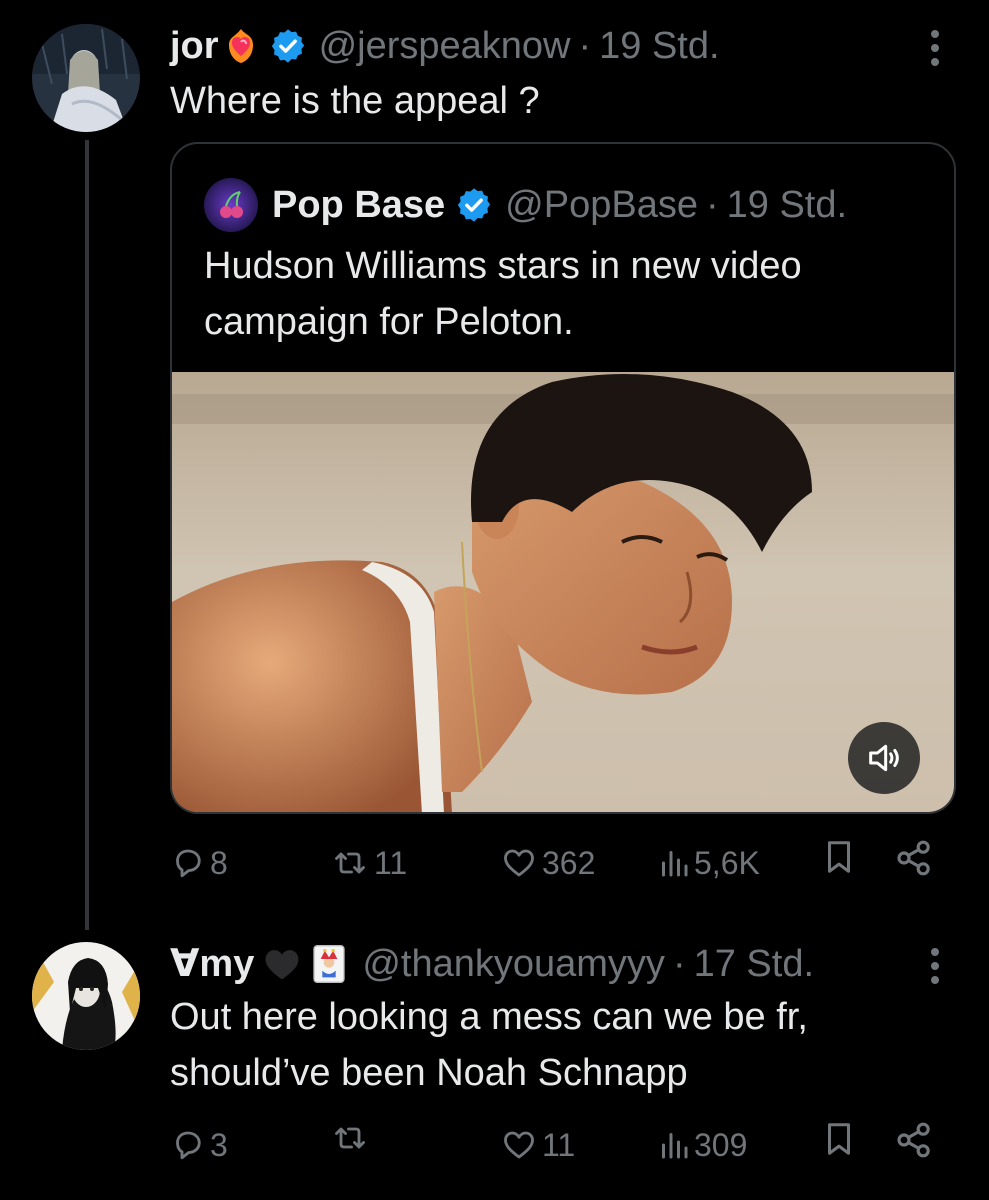 The height and width of the screenshot is (1200, 989). What do you see at coordinates (754, 964) in the screenshot?
I see `tweet-timestamp: 17 Std.` at bounding box center [754, 964].